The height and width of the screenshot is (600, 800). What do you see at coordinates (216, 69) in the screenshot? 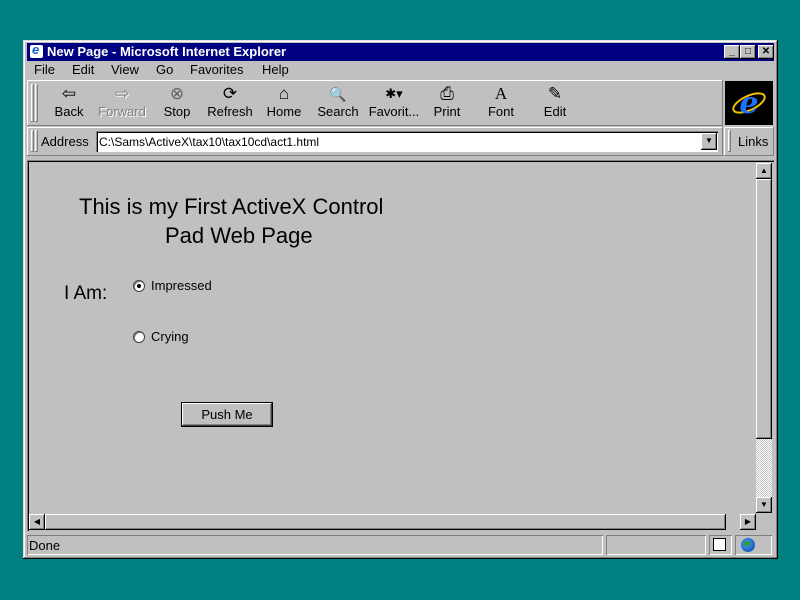
I see `menu-favorites: Favorites` at bounding box center [216, 69].